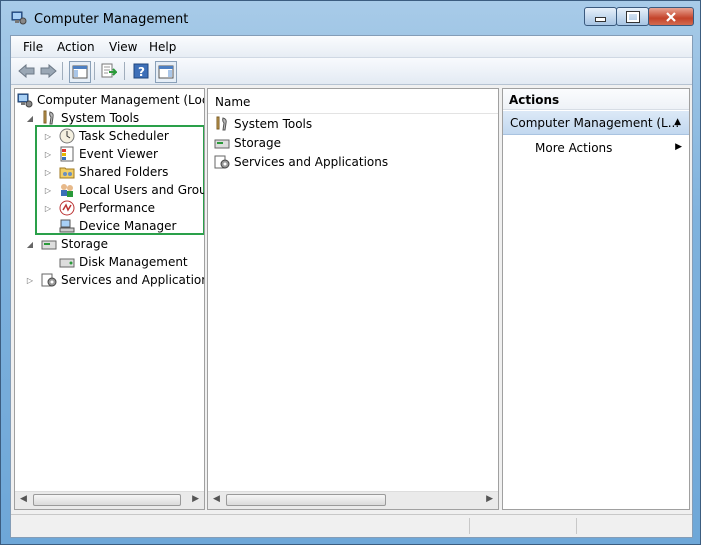  Describe the element at coordinates (67, 172) in the screenshot. I see `shared-folder-icon` at that location.